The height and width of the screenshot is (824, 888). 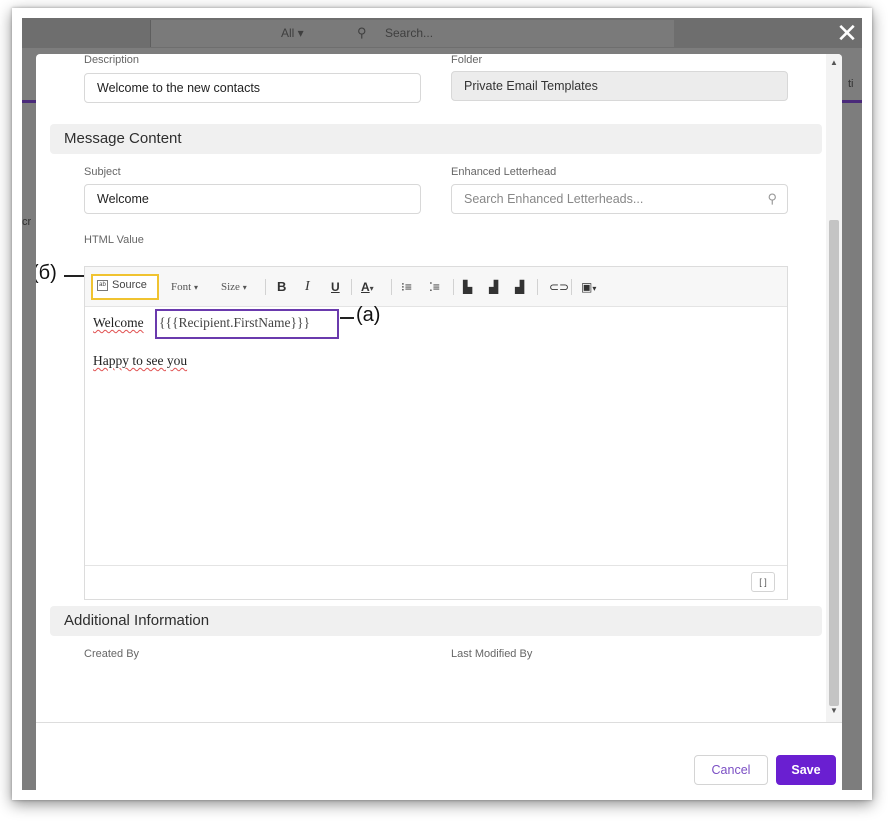 What do you see at coordinates (46, 273) in the screenshot?
I see `source-callout: (б)` at bounding box center [46, 273].